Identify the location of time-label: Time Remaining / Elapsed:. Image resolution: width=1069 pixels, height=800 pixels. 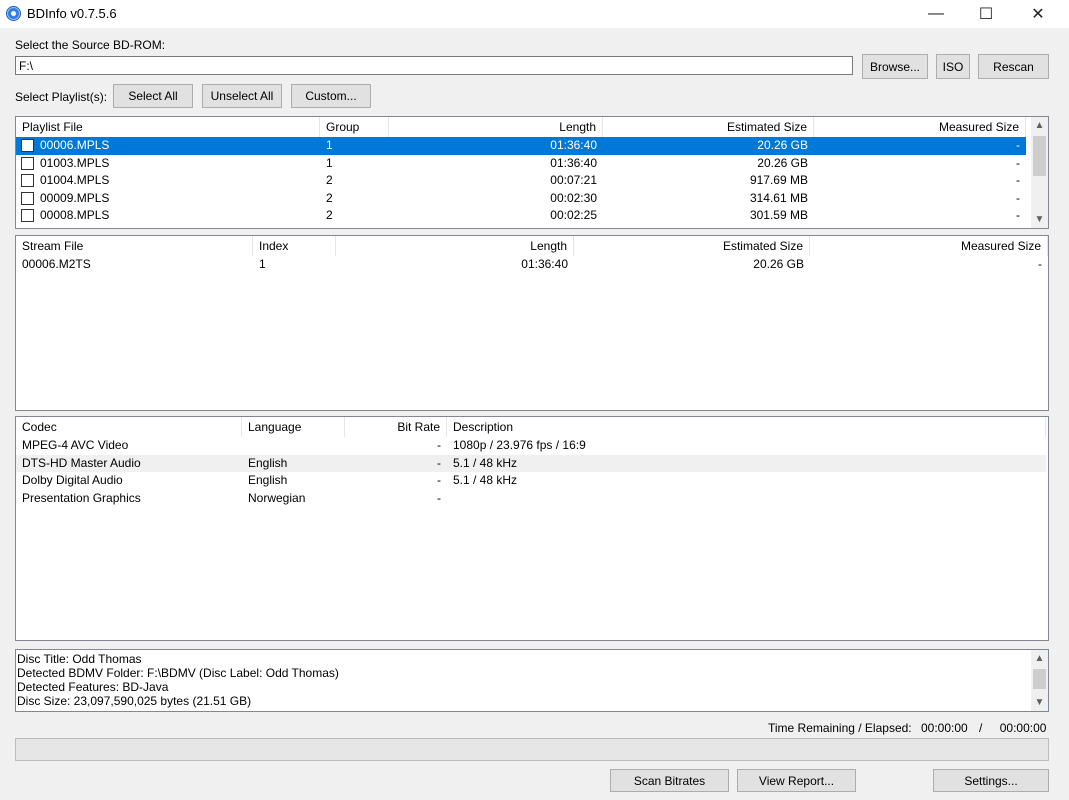
(840, 728).